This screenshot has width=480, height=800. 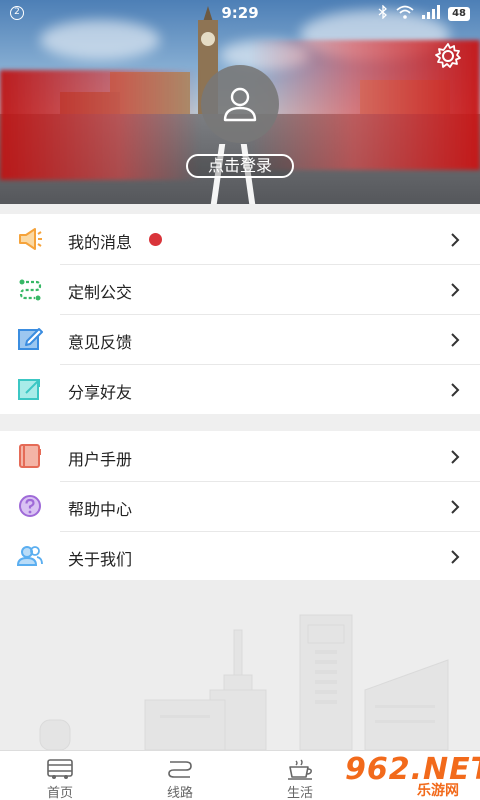 I want to click on feedback-edit-icon, so click(x=30, y=339).